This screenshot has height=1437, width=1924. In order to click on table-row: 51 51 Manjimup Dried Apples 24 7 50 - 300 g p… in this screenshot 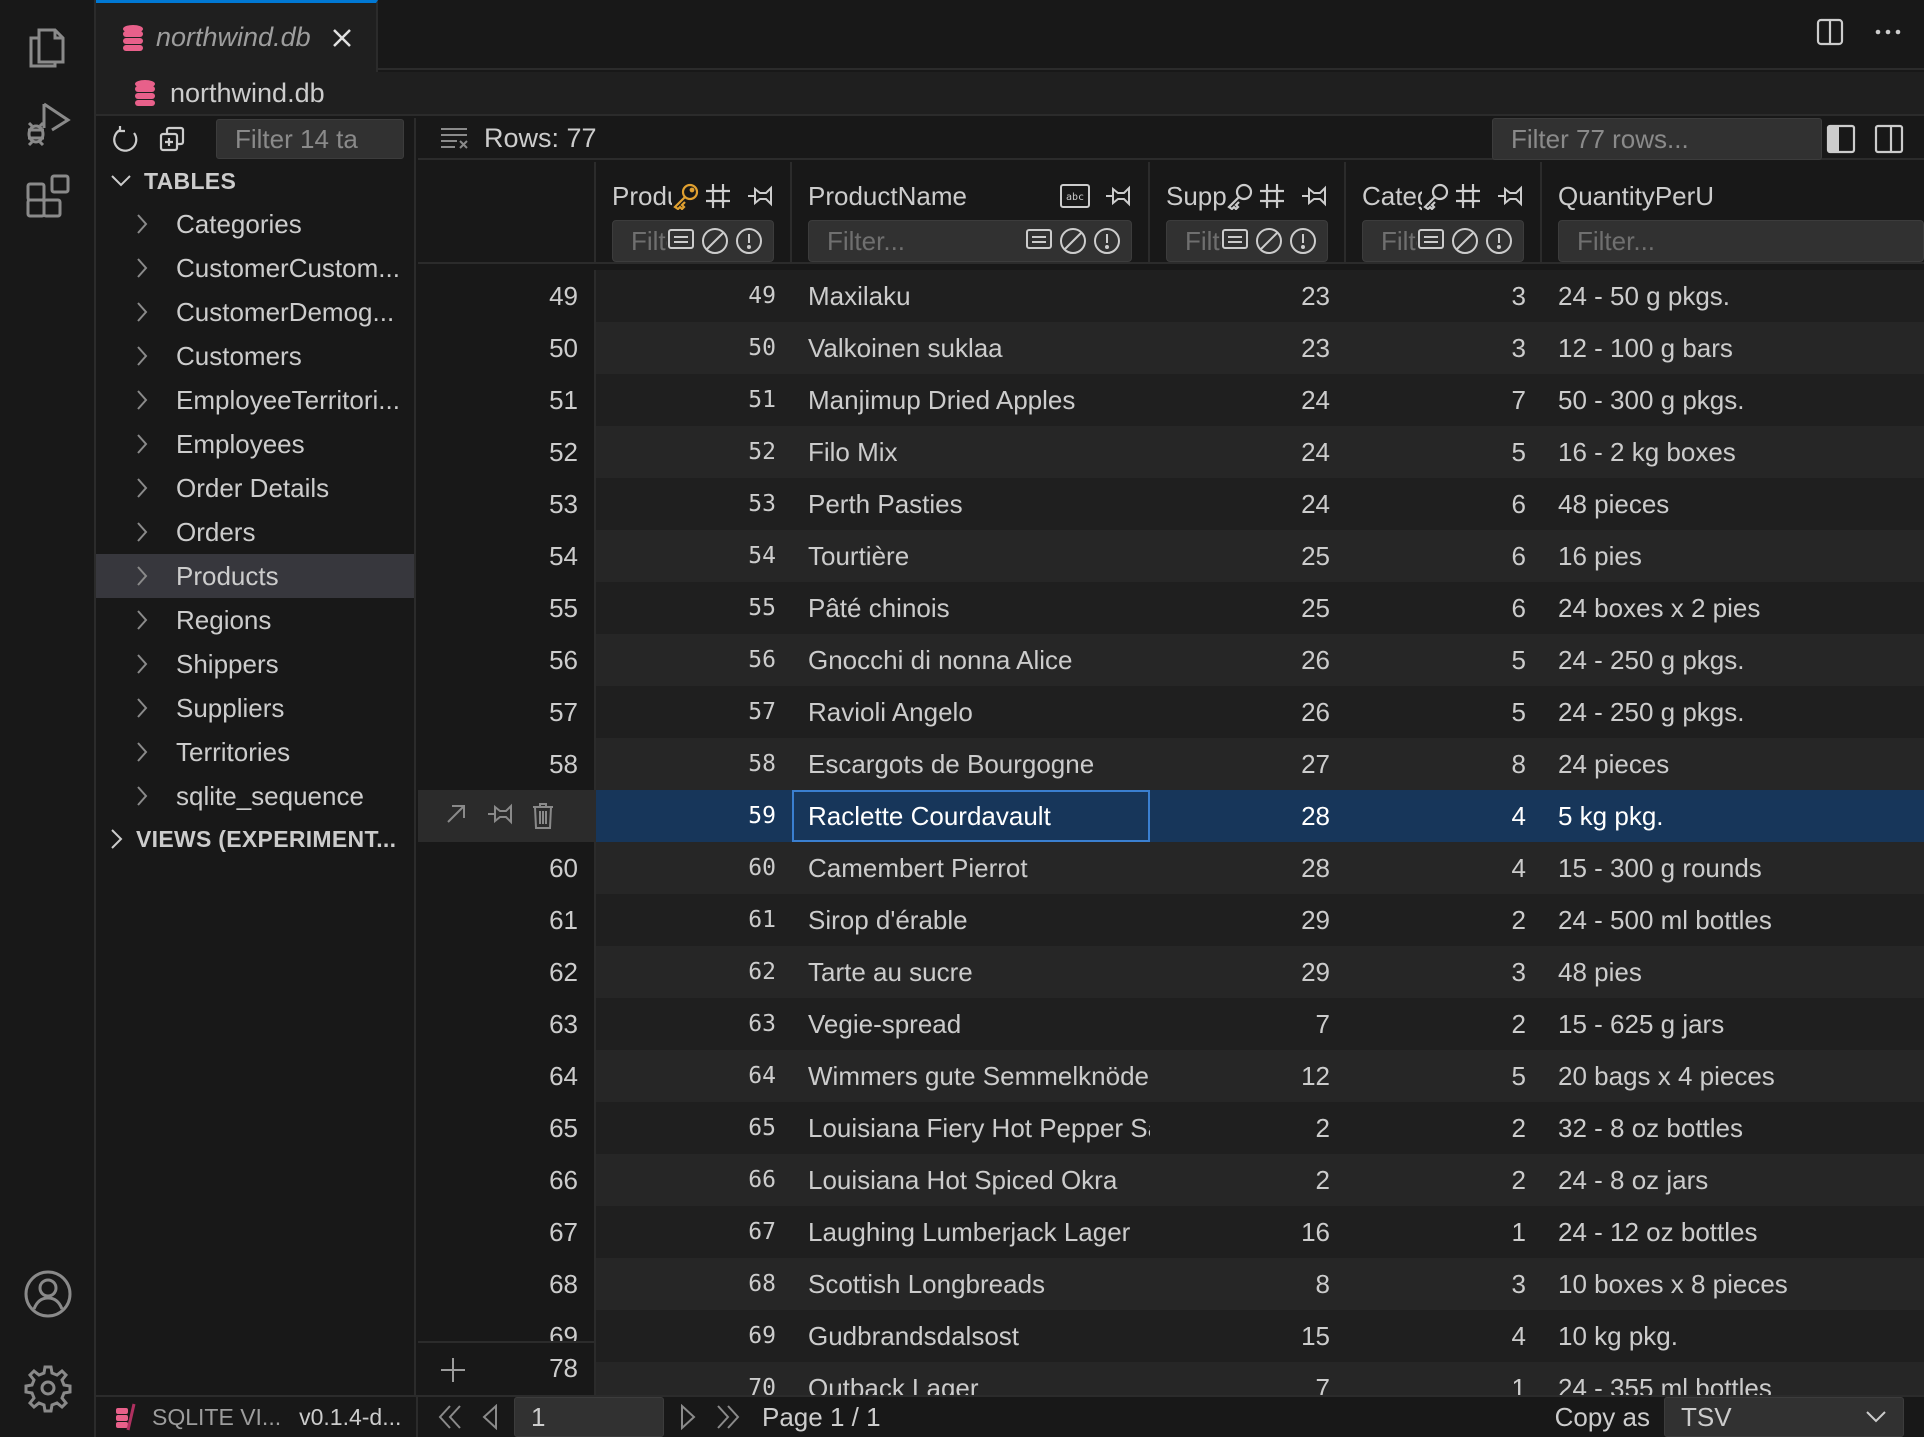, I will do `click(1171, 400)`.